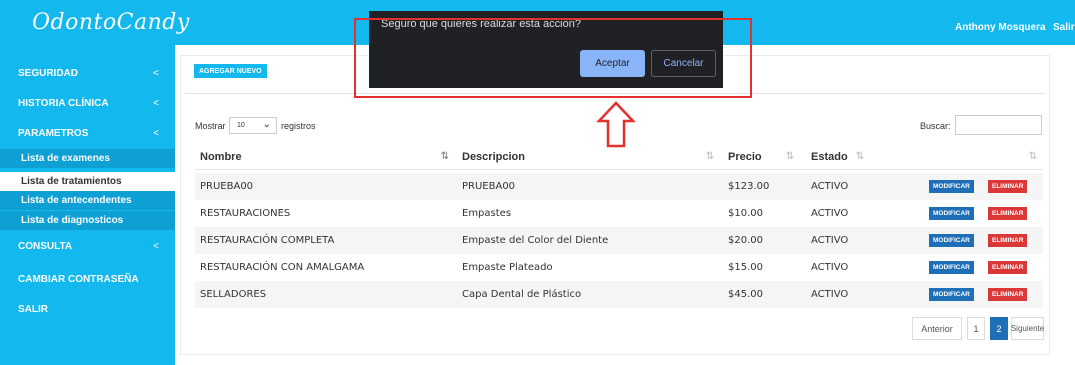 This screenshot has height=365, width=1075. What do you see at coordinates (78, 279) in the screenshot?
I see `sidebar-item-label: CAMBIAR CONTRASEÑA` at bounding box center [78, 279].